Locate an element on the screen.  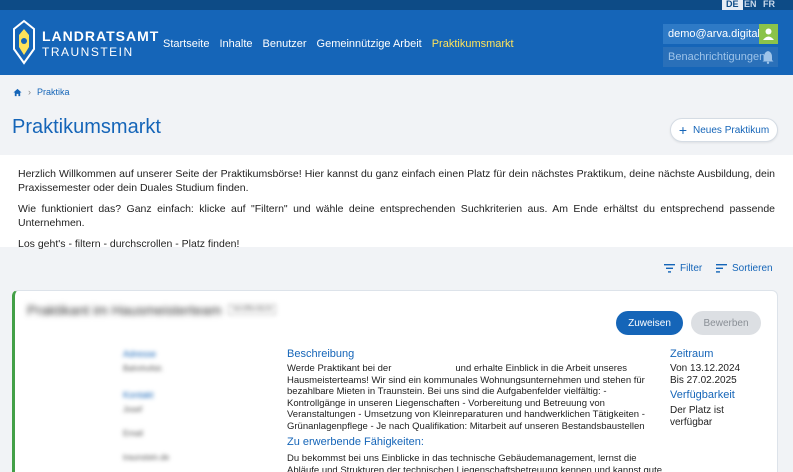
nav-gemeinnuetzige-arbeit: Gemeinnützige Arbeit is located at coordinates (369, 44).